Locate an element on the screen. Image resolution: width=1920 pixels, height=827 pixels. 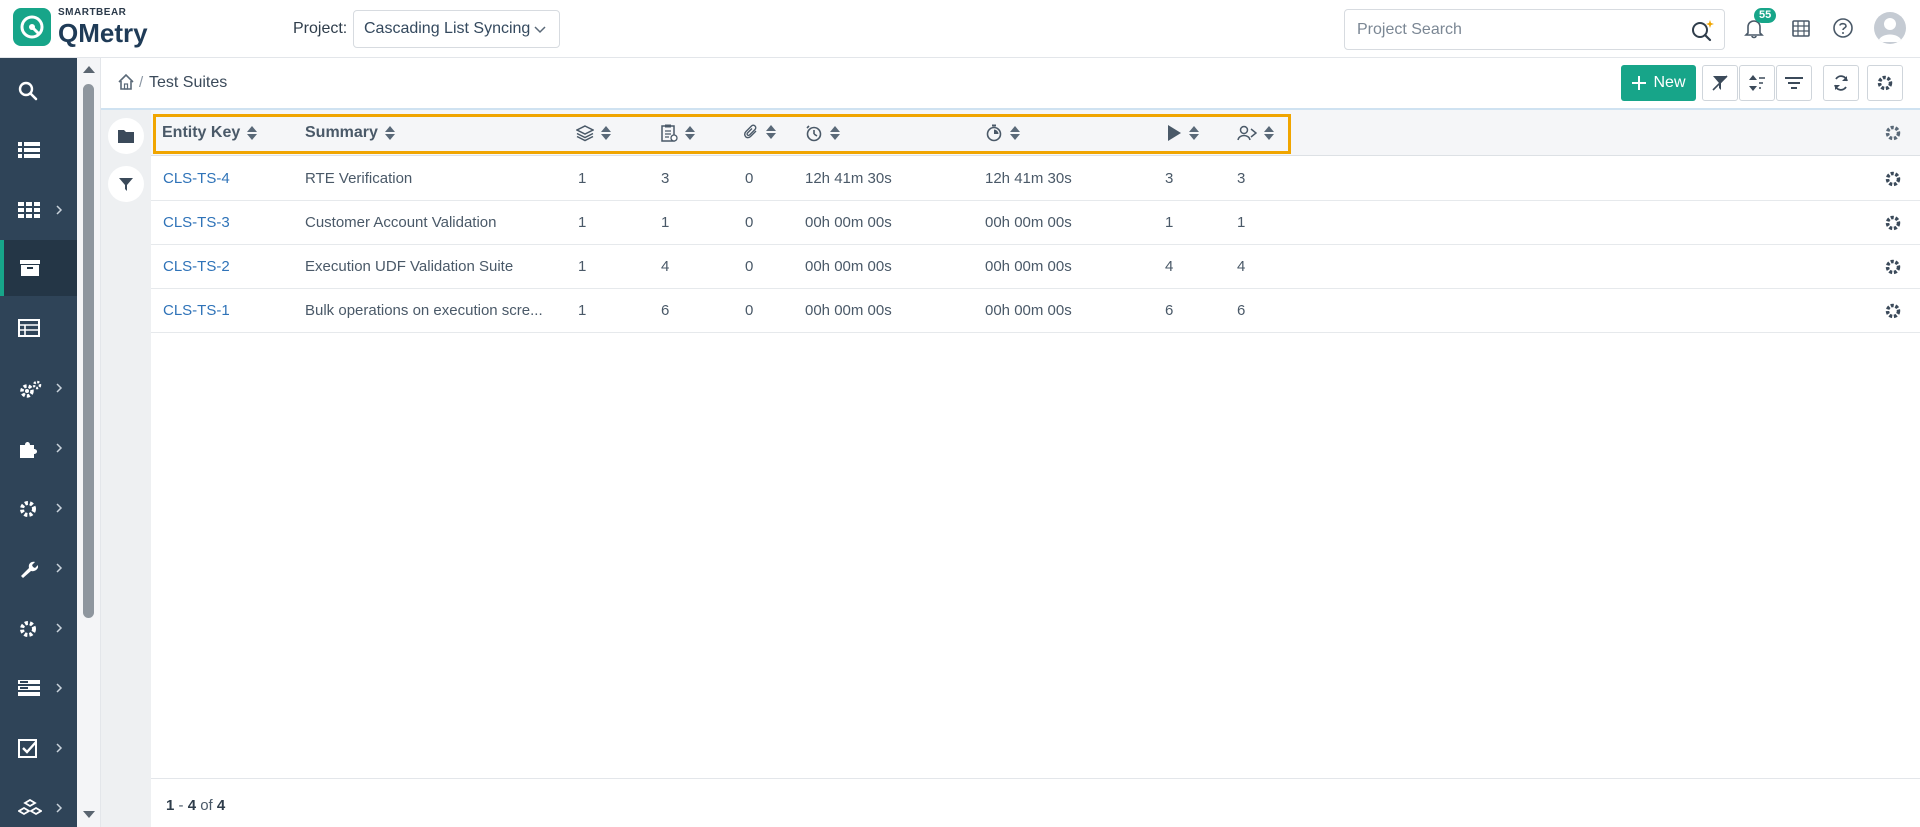
scroll-down-icon is located at coordinates (89, 815).